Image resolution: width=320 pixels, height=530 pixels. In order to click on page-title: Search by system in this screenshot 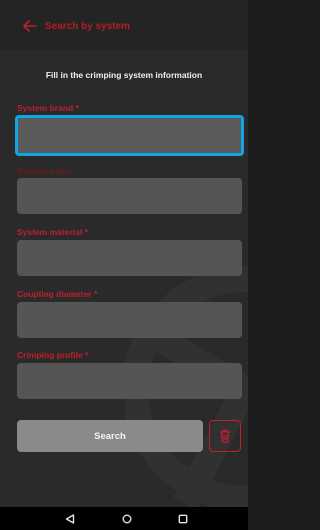, I will do `click(88, 26)`.